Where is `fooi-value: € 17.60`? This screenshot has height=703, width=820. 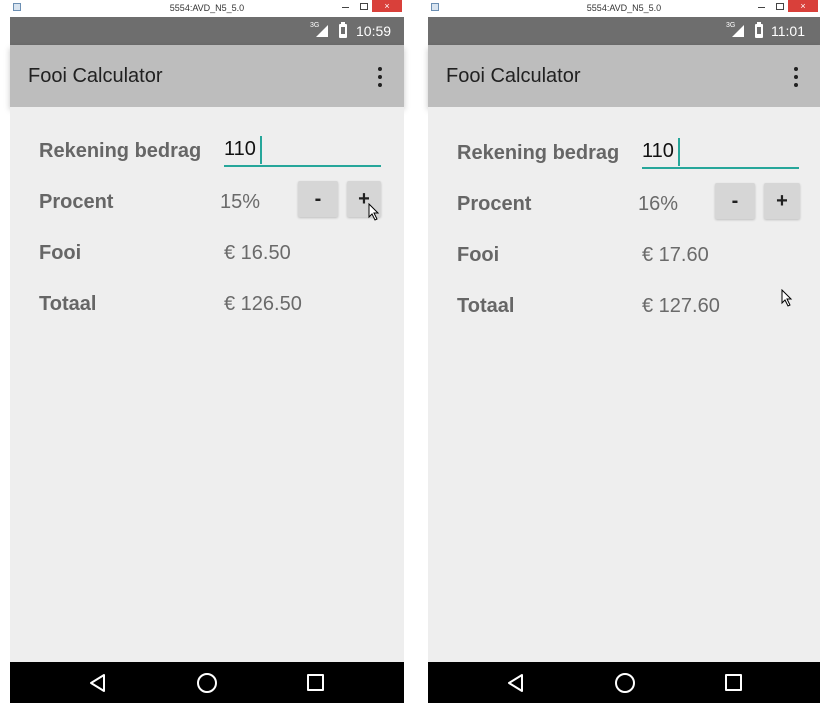 fooi-value: € 17.60 is located at coordinates (675, 255).